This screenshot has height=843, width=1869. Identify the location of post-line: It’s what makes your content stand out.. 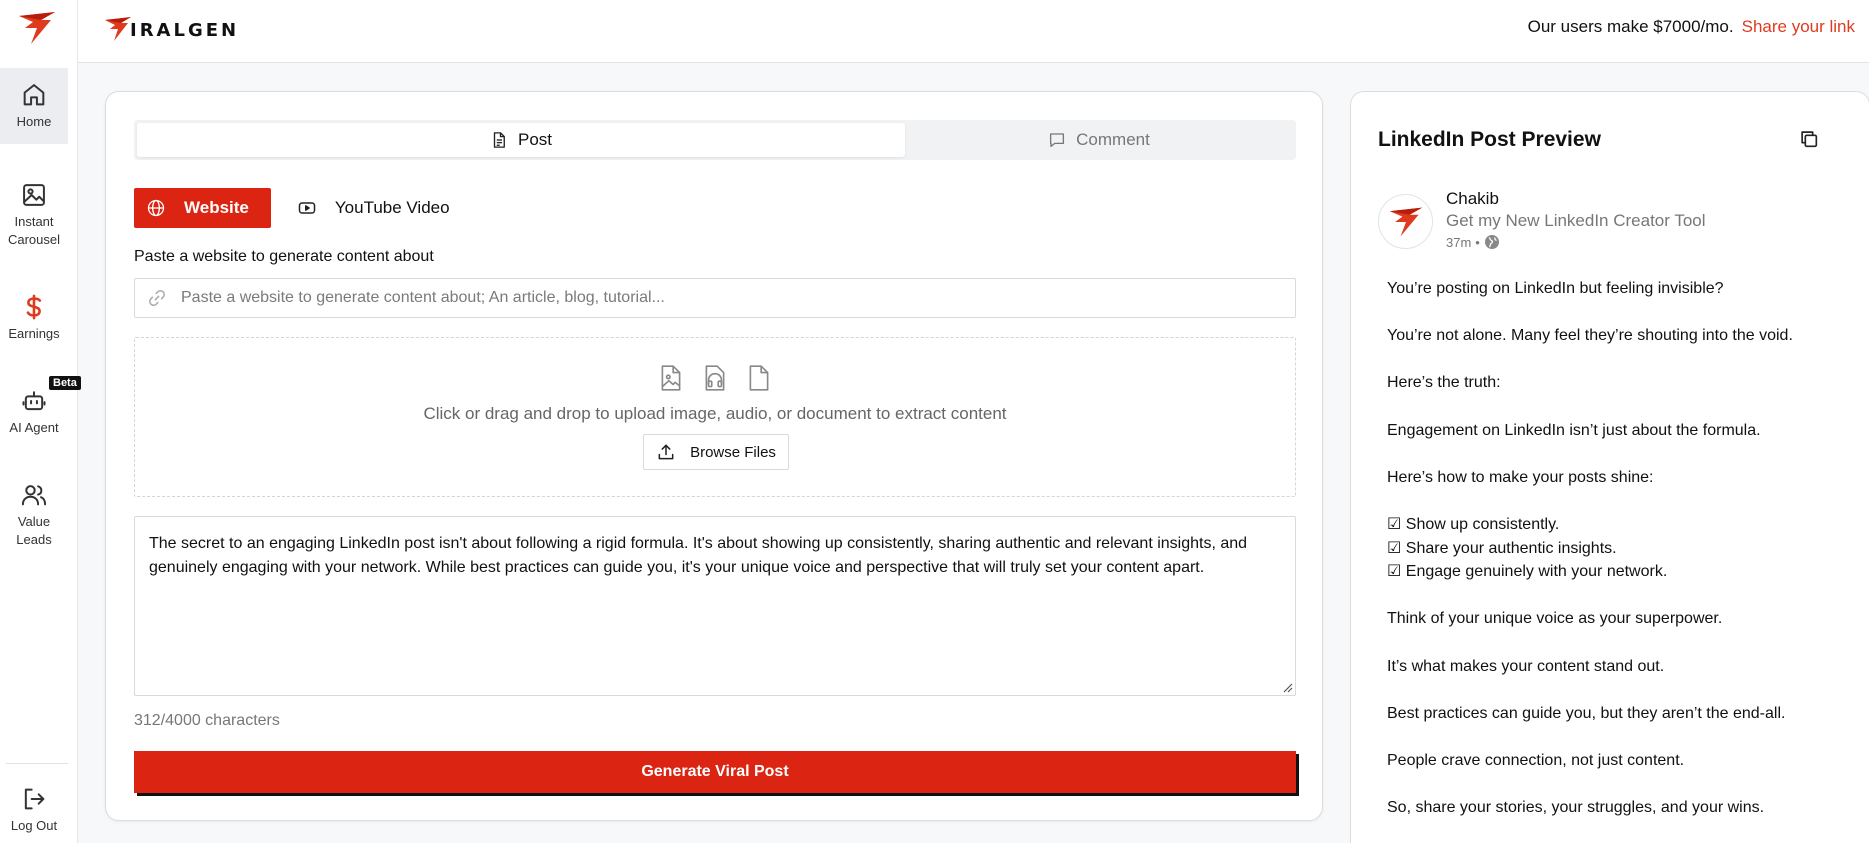
(1526, 666).